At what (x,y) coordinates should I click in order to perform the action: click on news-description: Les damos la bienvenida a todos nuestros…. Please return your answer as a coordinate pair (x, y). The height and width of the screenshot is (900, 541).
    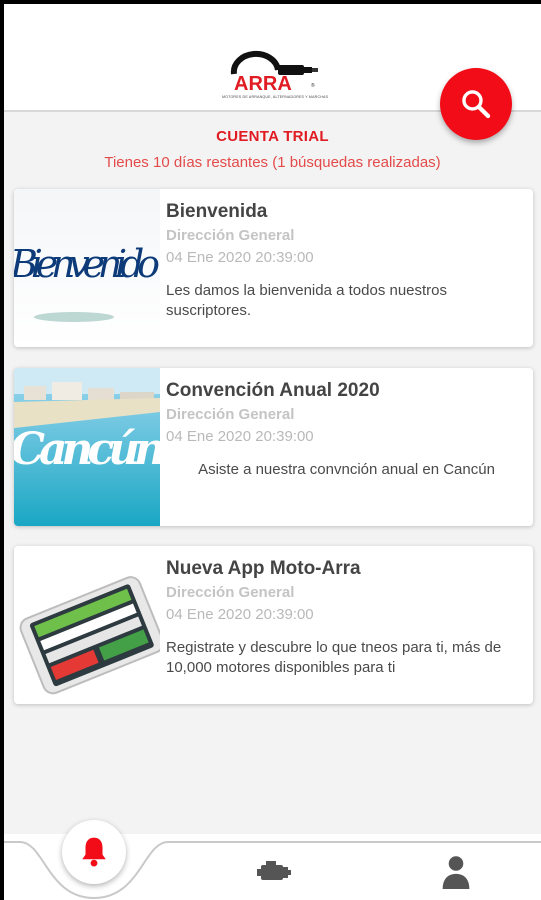
    Looking at the image, I should click on (307, 300).